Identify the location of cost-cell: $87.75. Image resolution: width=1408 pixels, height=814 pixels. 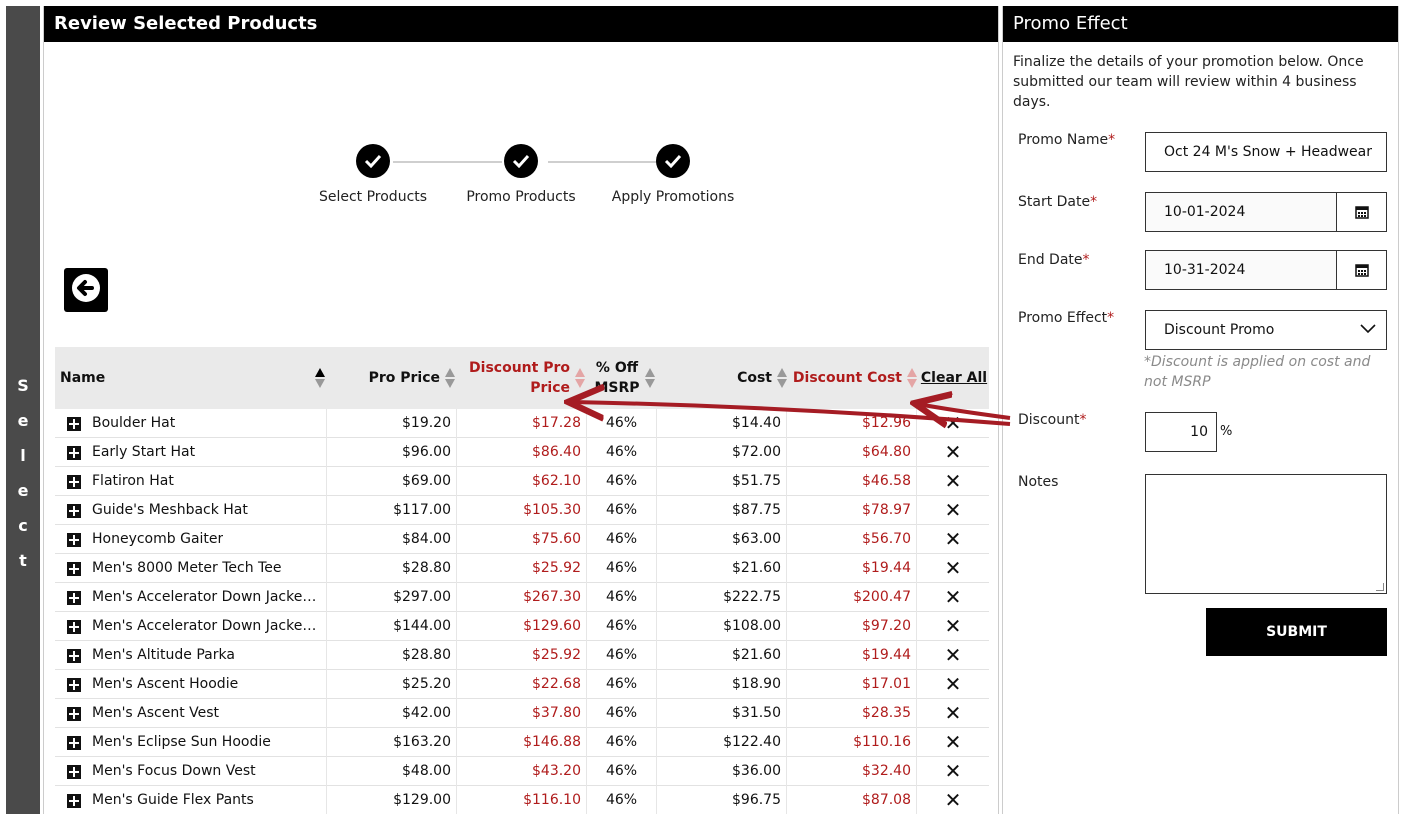
(722, 510).